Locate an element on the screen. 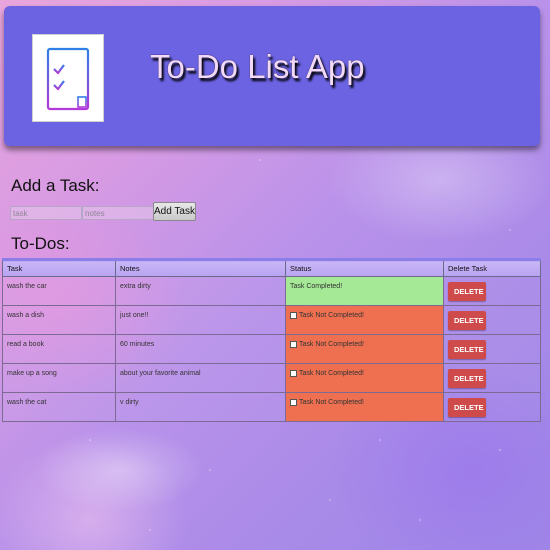 Image resolution: width=550 pixels, height=550 pixels. checklist-icon is located at coordinates (68, 79).